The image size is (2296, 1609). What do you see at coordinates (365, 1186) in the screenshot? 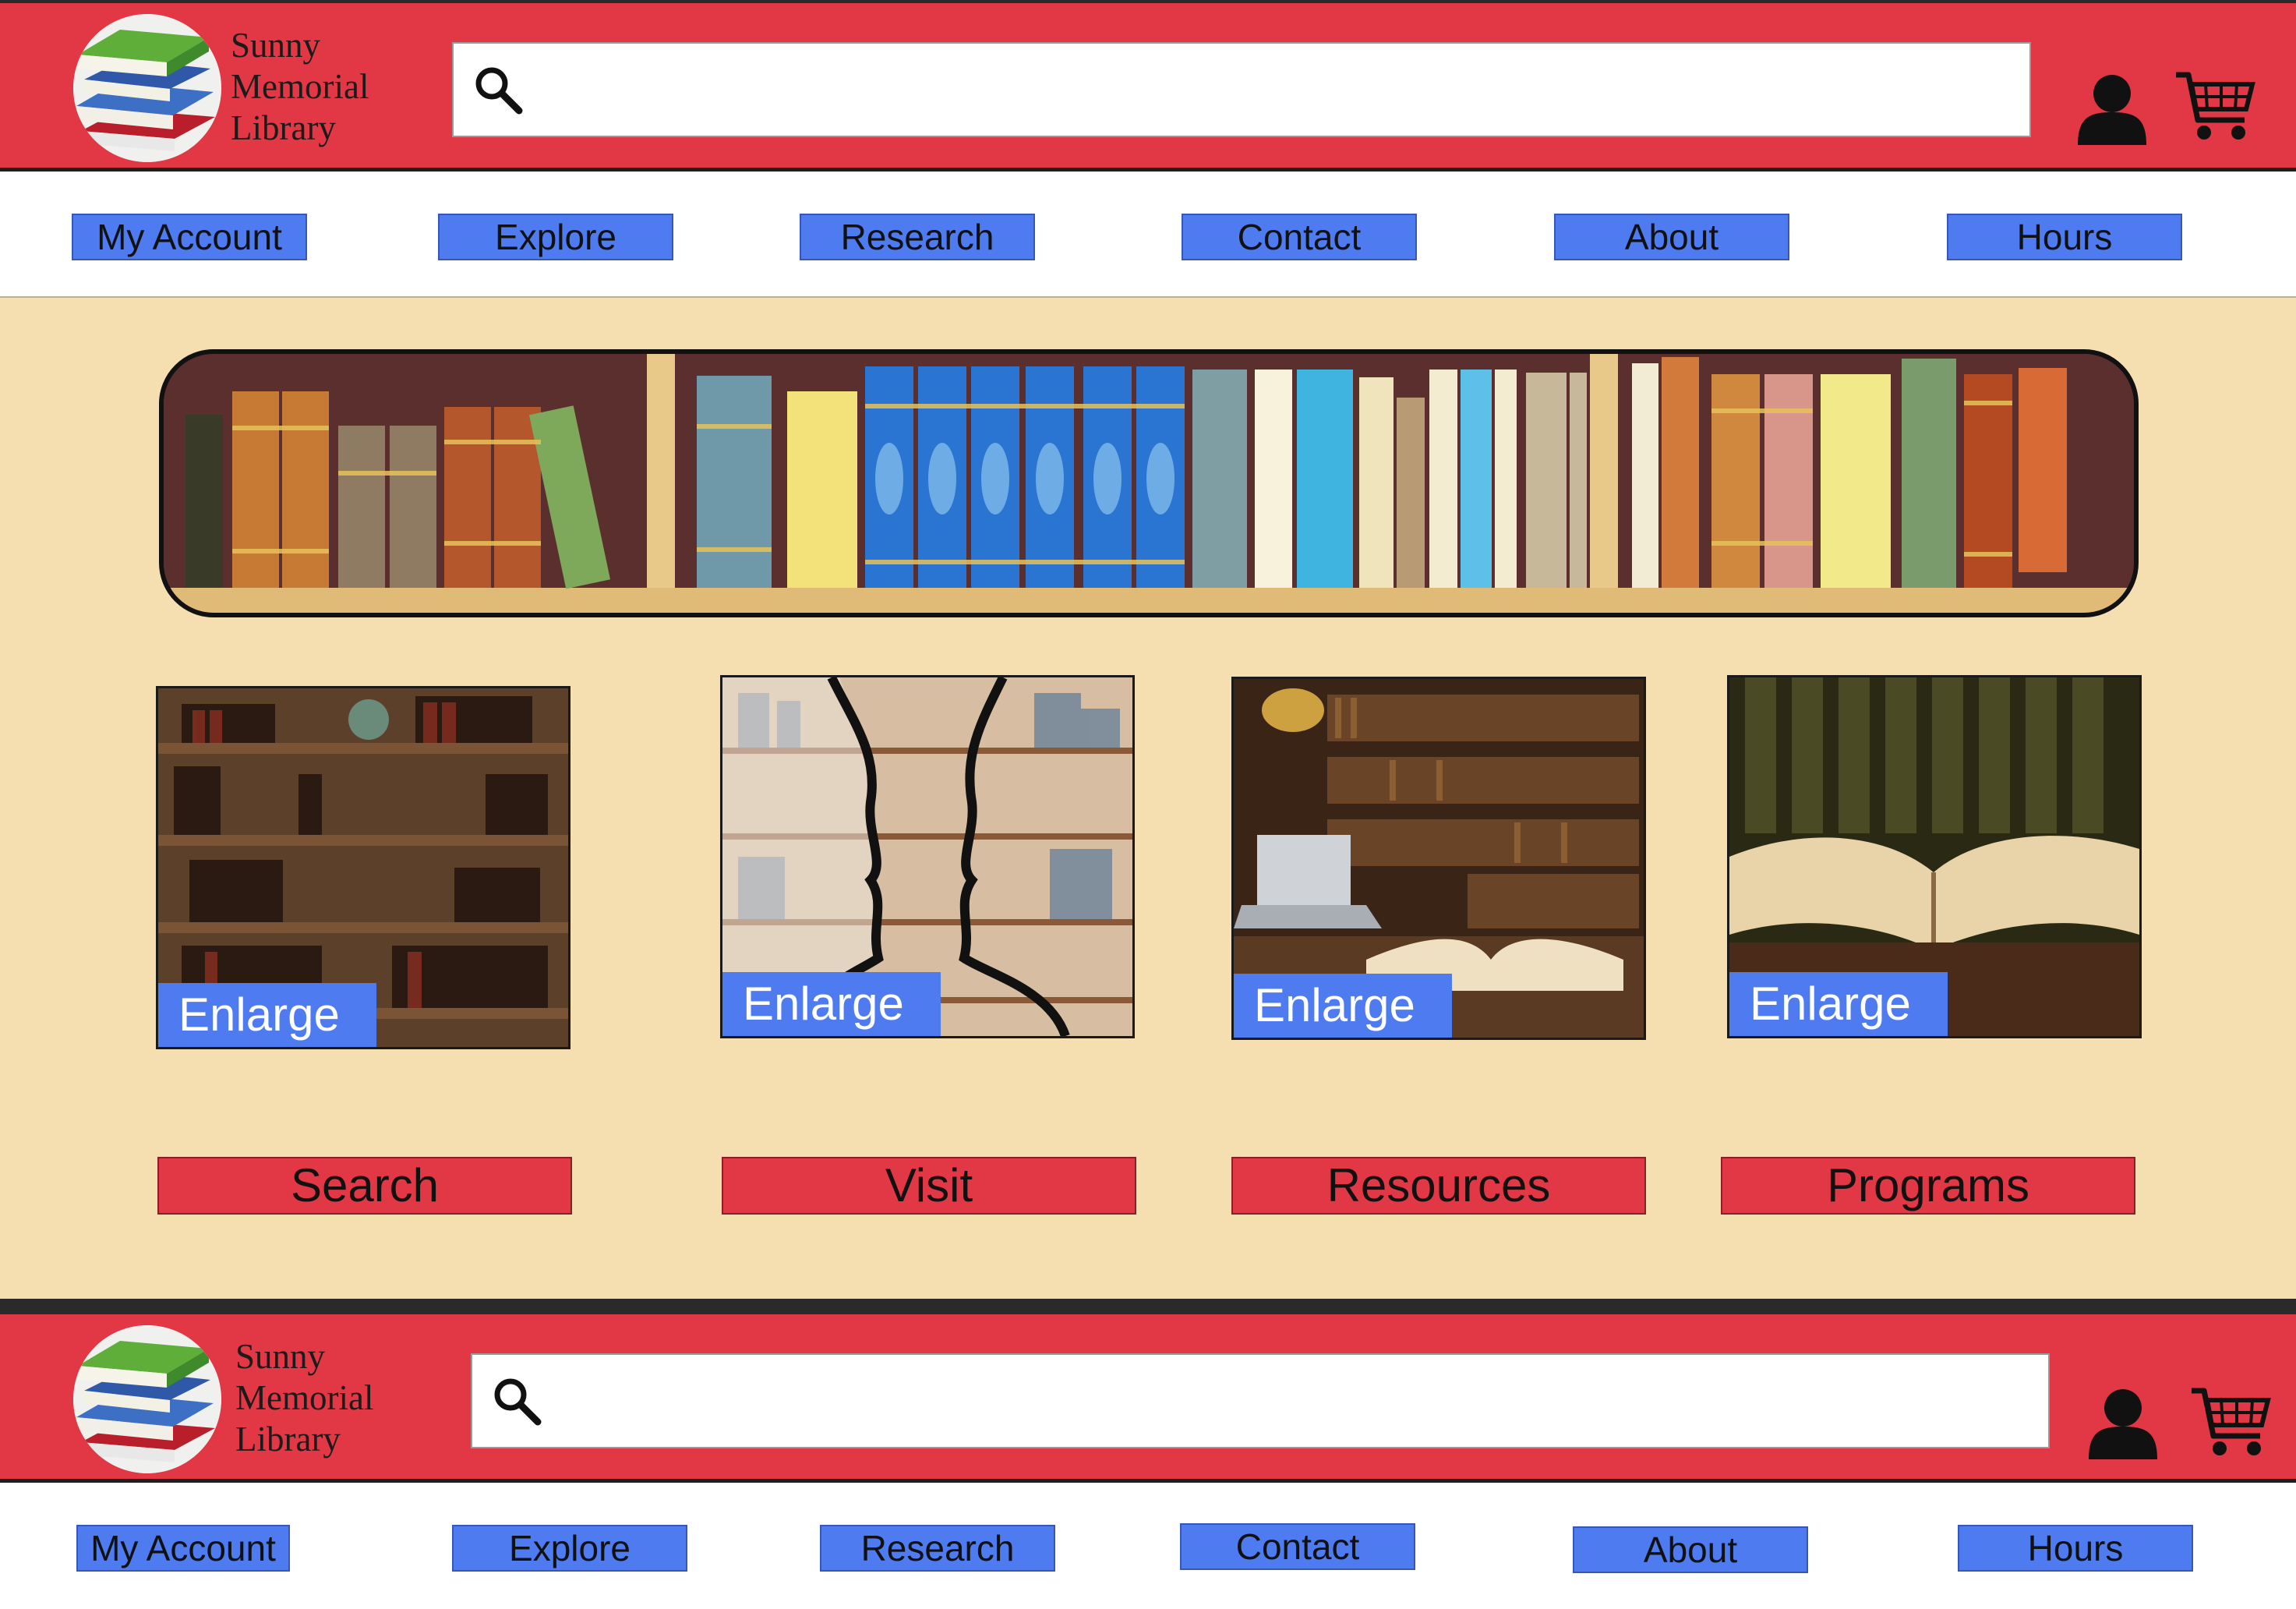
I see `search-button: Search` at bounding box center [365, 1186].